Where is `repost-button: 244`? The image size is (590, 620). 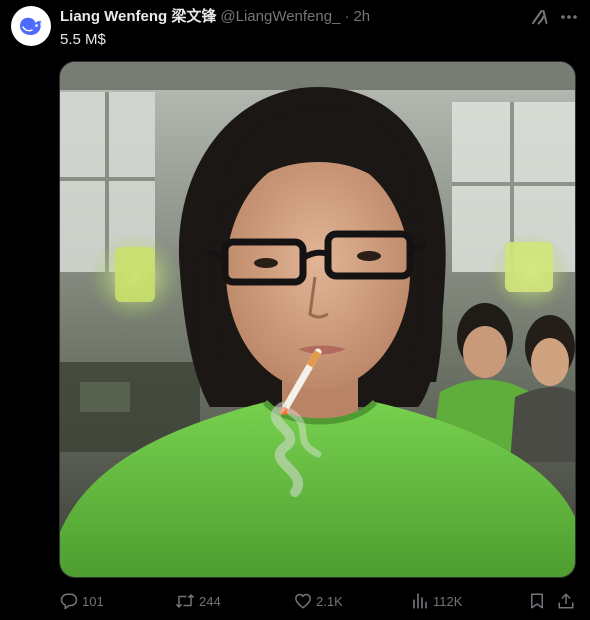 repost-button: 244 is located at coordinates (198, 601).